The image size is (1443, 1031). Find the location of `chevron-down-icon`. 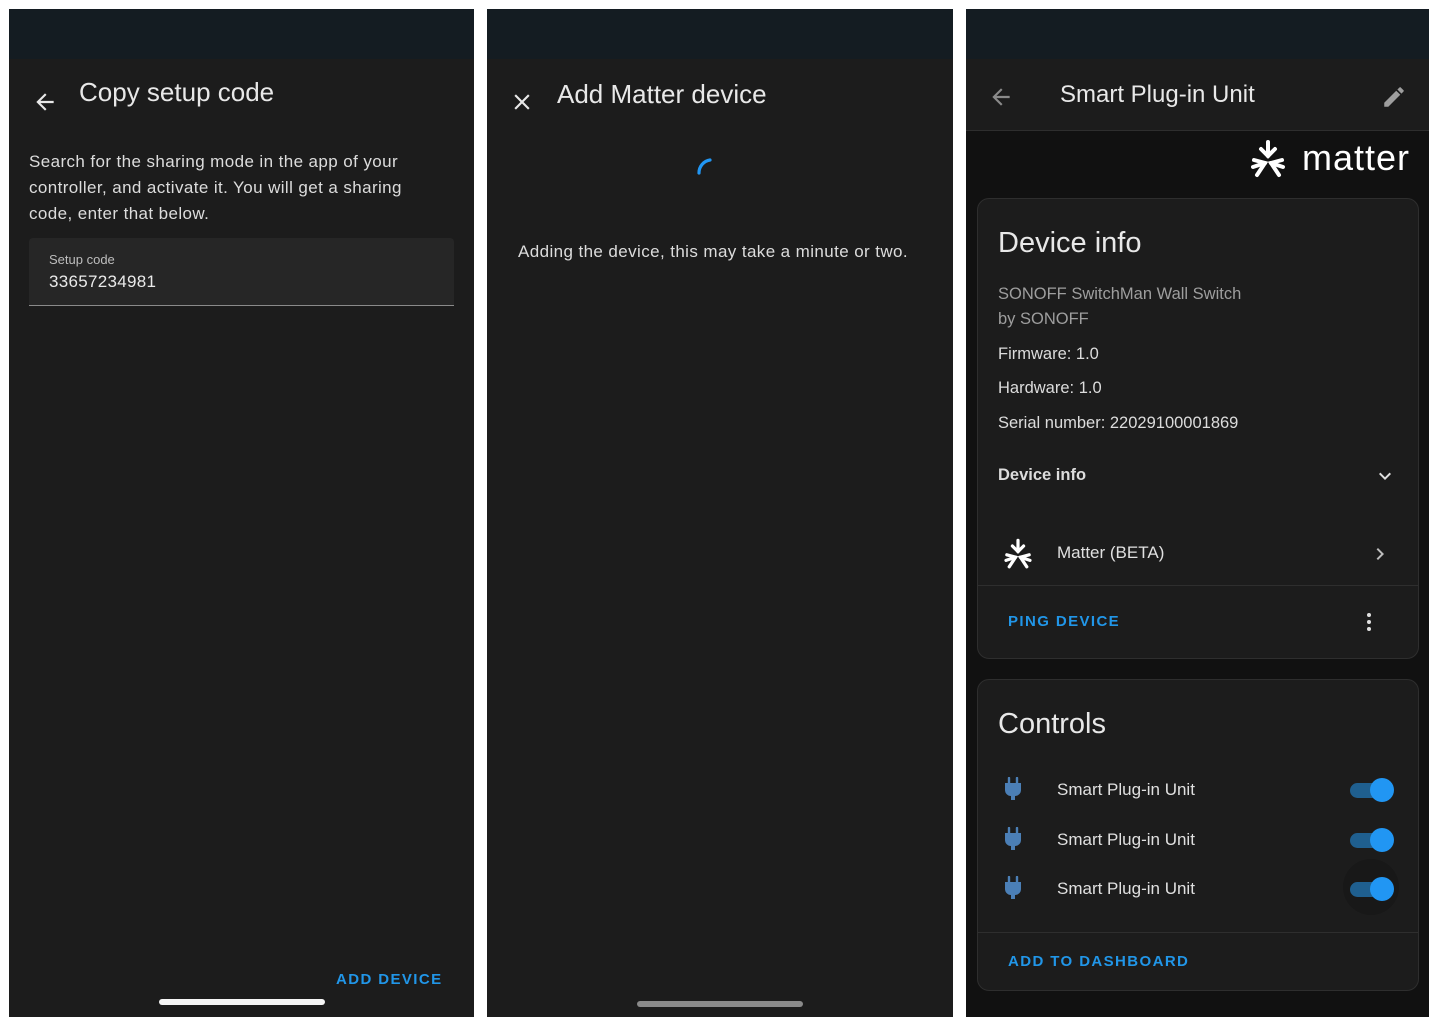

chevron-down-icon is located at coordinates (1385, 476).